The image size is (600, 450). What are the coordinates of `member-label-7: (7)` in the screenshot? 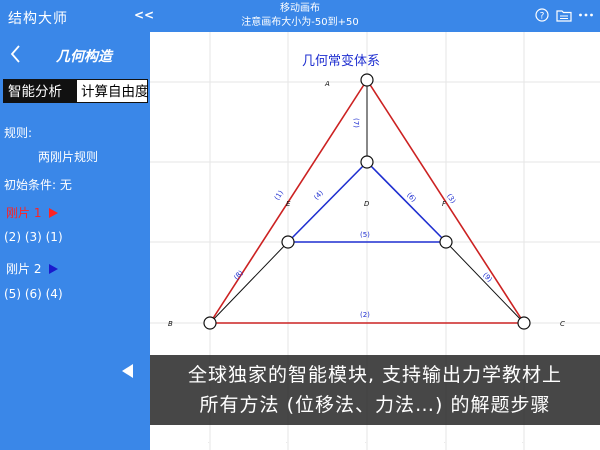 It's located at (356, 123).